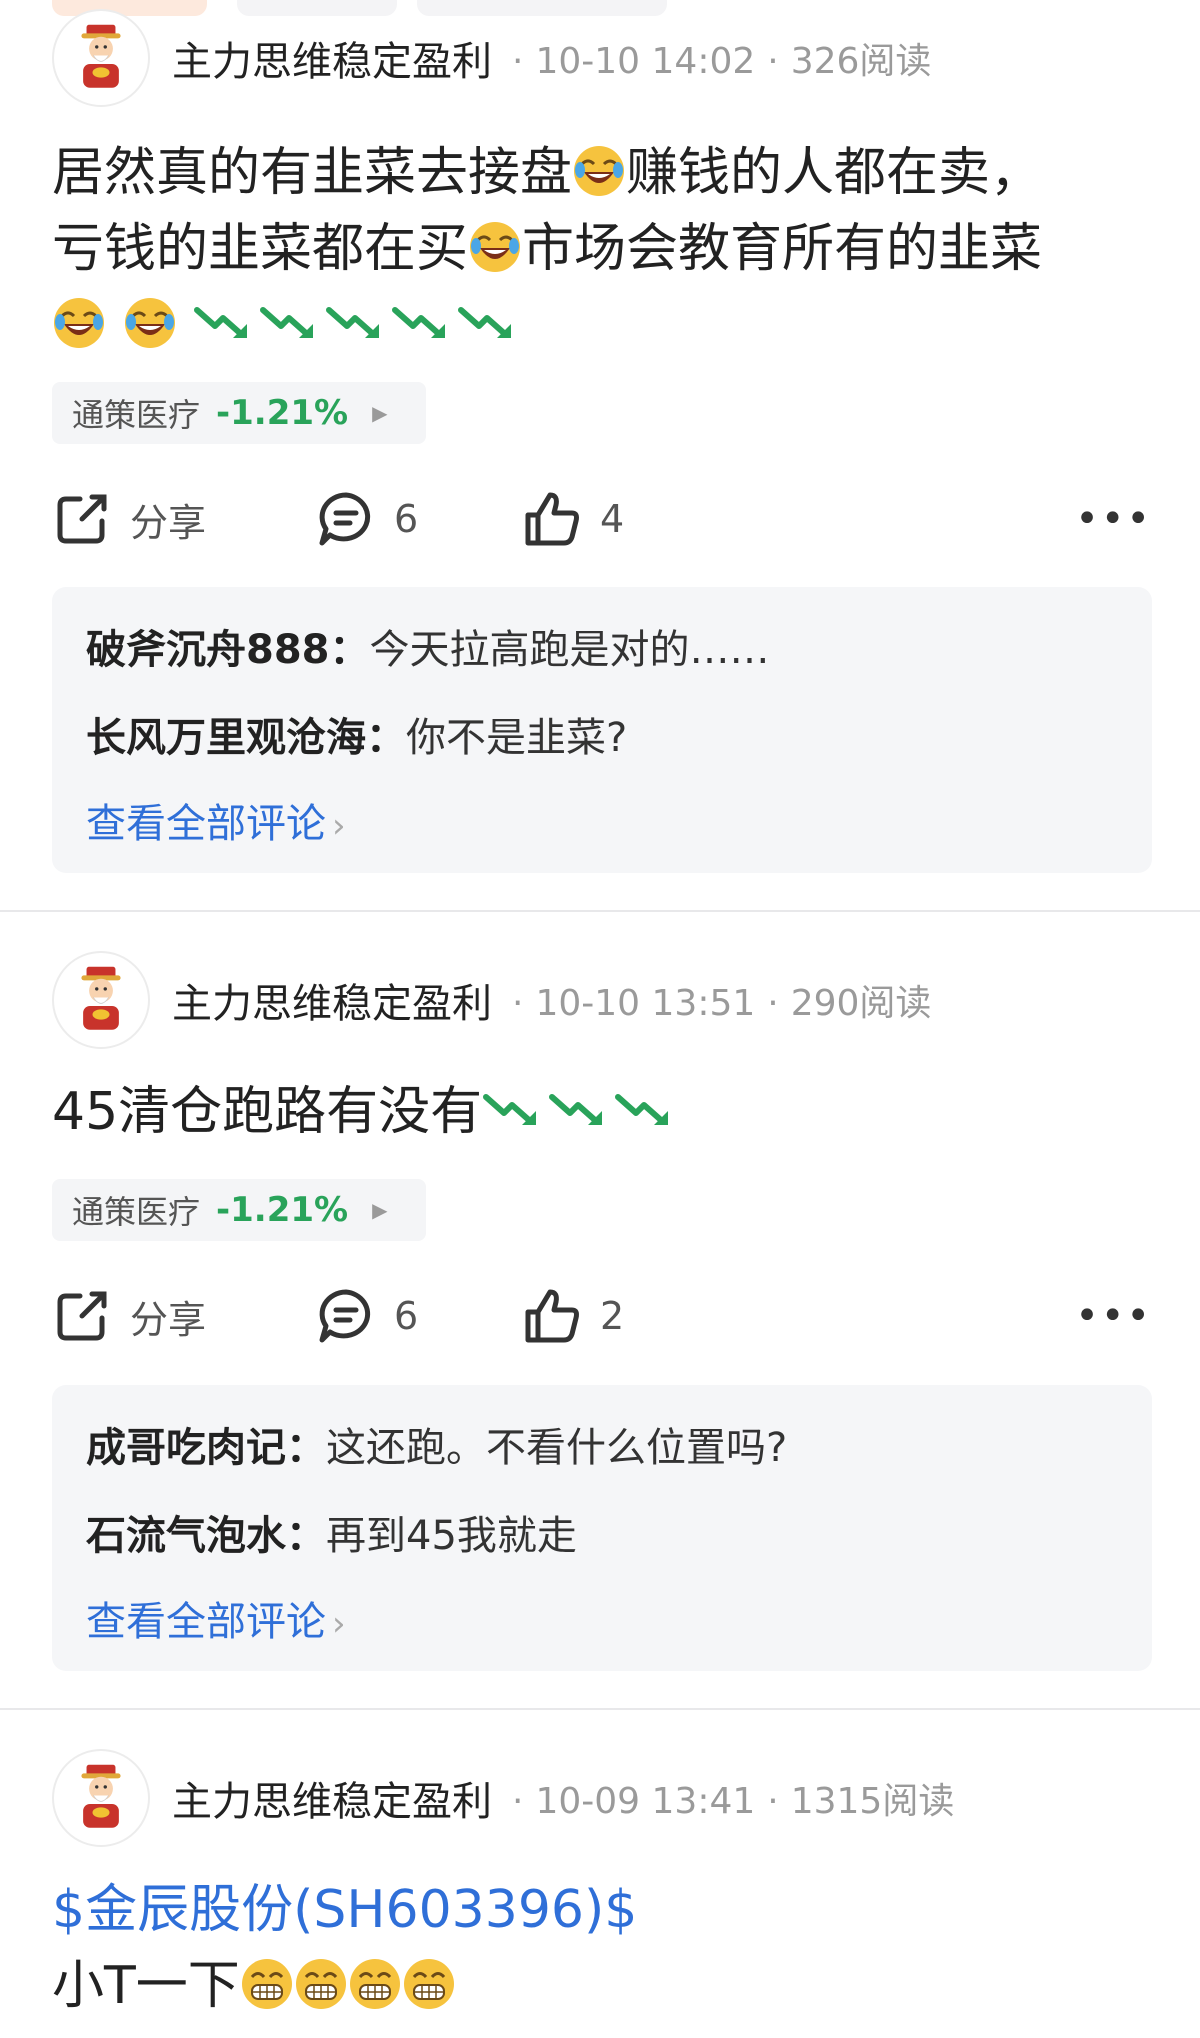  Describe the element at coordinates (186, 1448) in the screenshot. I see `commenter-name: 成哥吃肉记` at that location.